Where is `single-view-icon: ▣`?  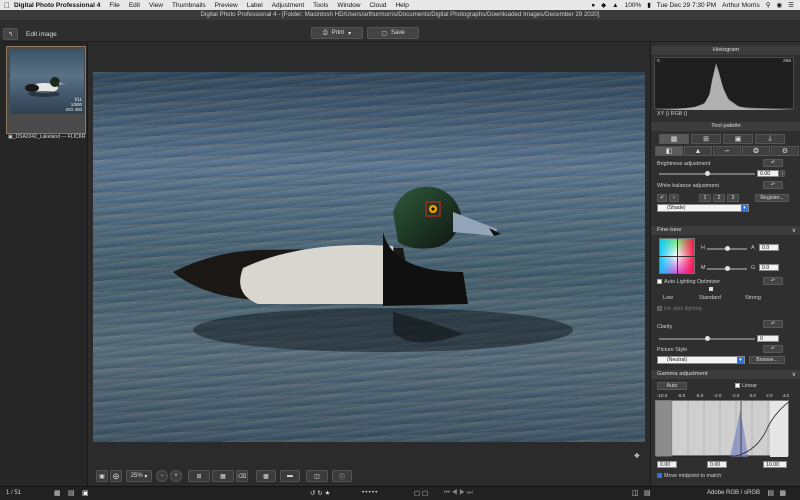
single-view-icon: ▣ is located at coordinates (85, 493).